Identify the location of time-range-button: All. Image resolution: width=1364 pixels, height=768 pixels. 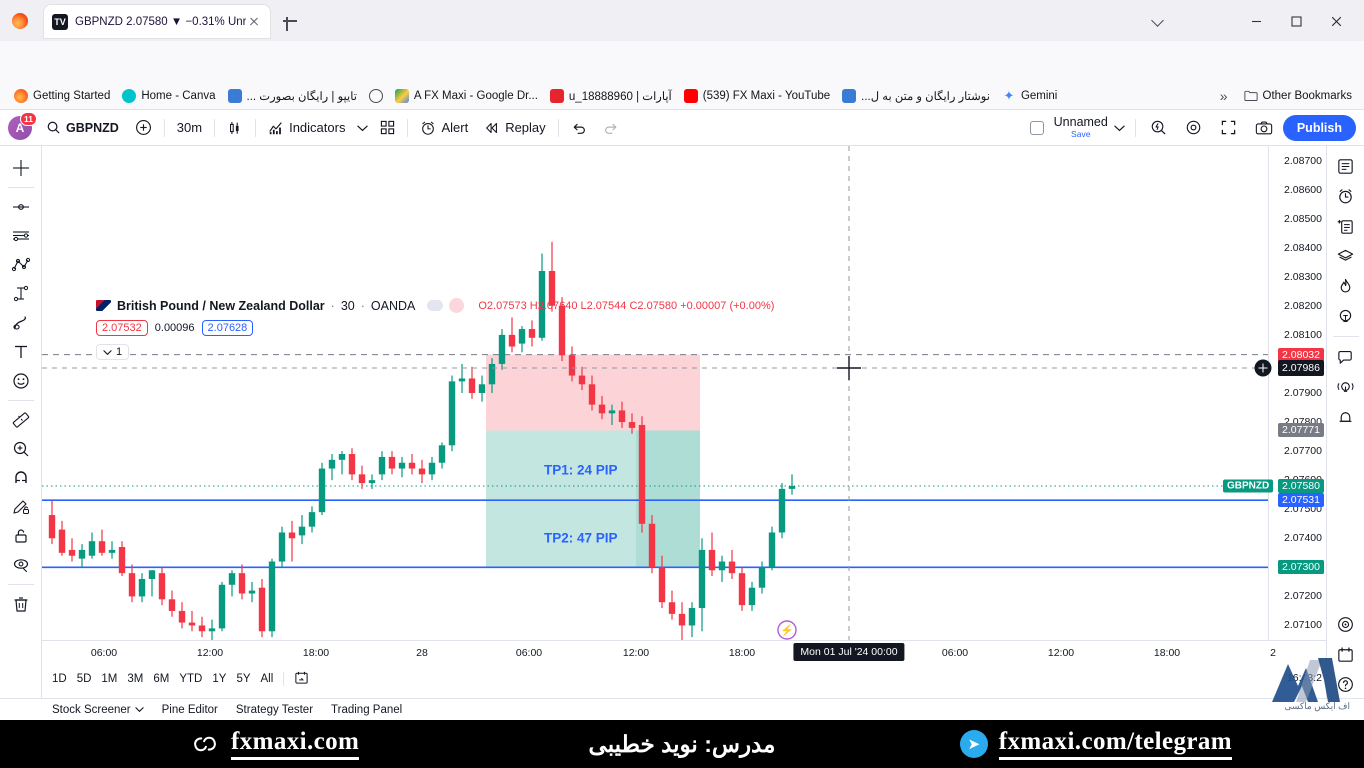
(267, 679).